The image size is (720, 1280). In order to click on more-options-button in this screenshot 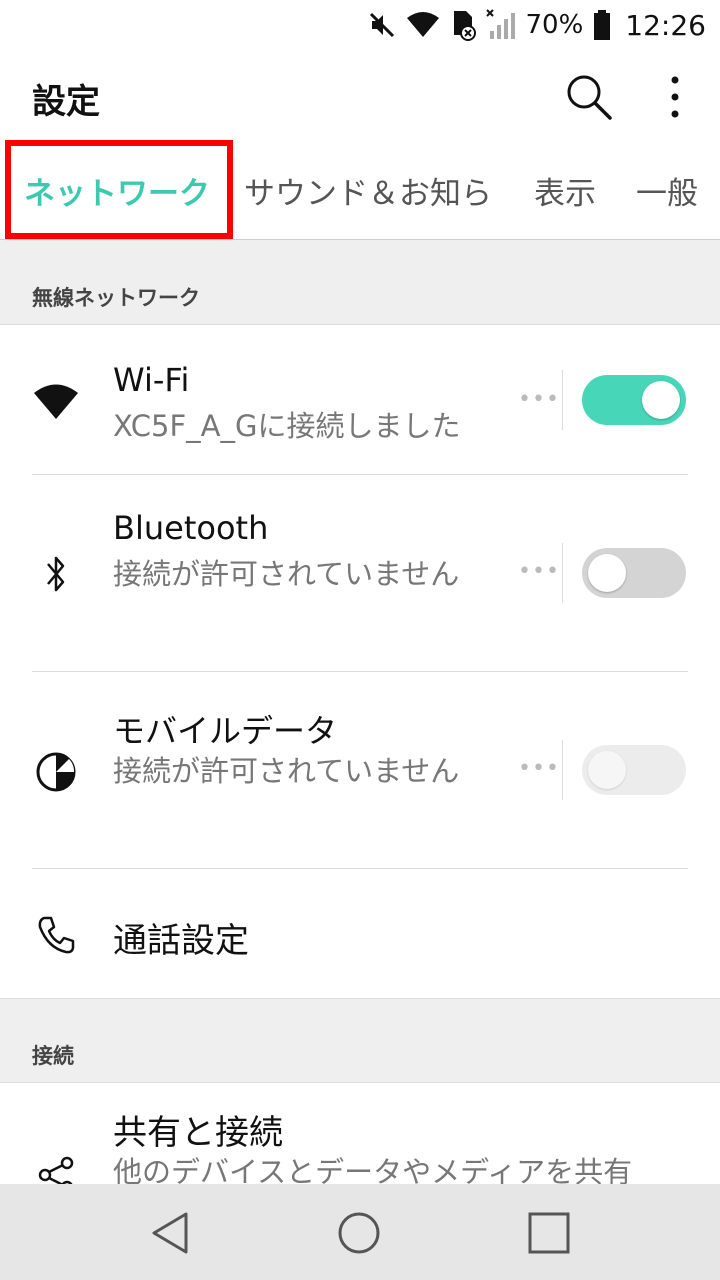, I will do `click(675, 97)`.